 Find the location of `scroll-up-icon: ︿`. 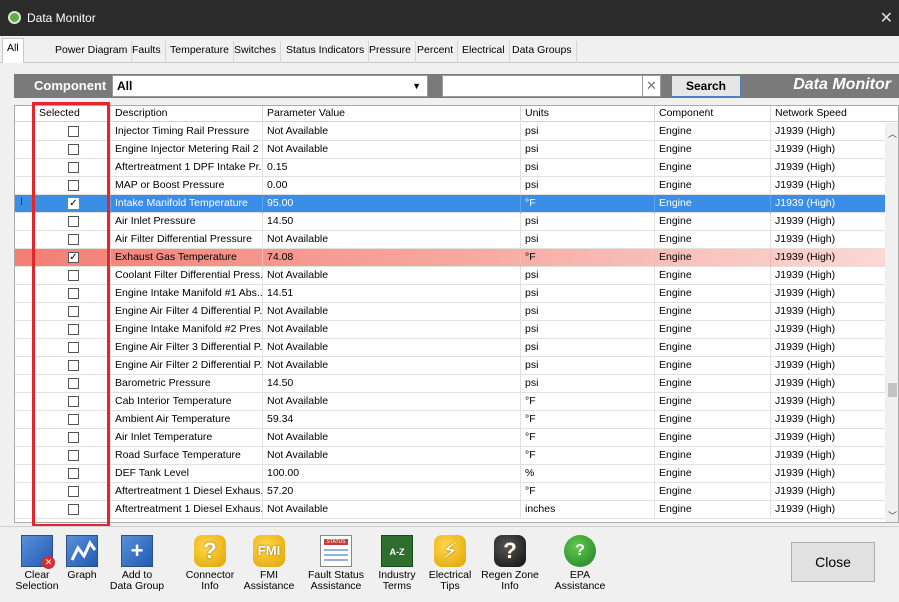

scroll-up-icon: ︿ is located at coordinates (892, 133).